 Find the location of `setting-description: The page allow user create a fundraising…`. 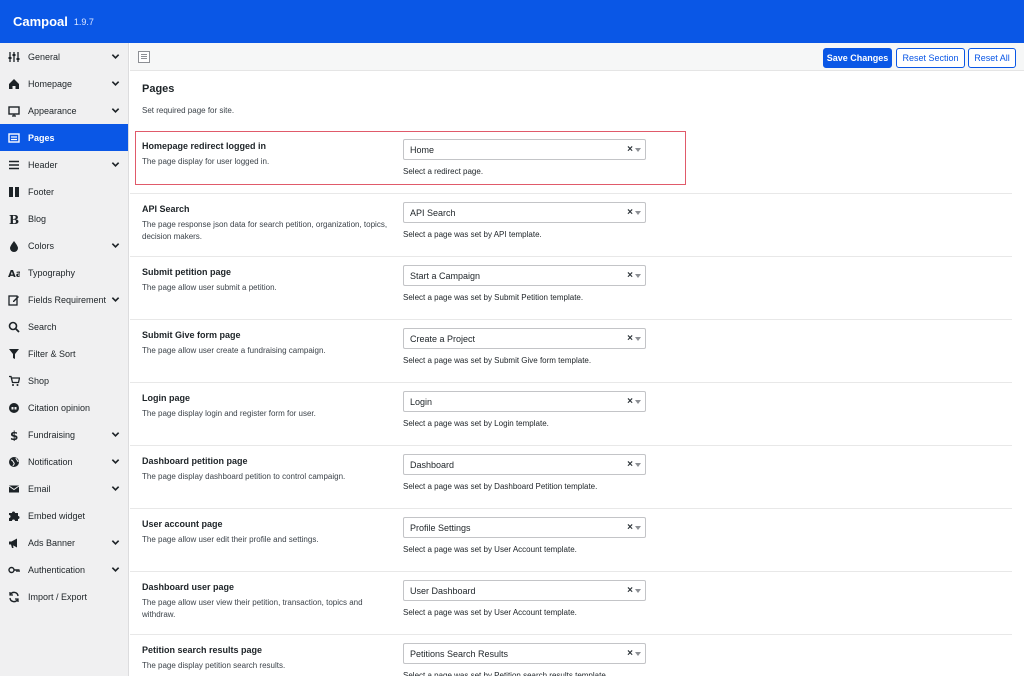

setting-description: The page allow user create a fundraising… is located at coordinates (234, 350).